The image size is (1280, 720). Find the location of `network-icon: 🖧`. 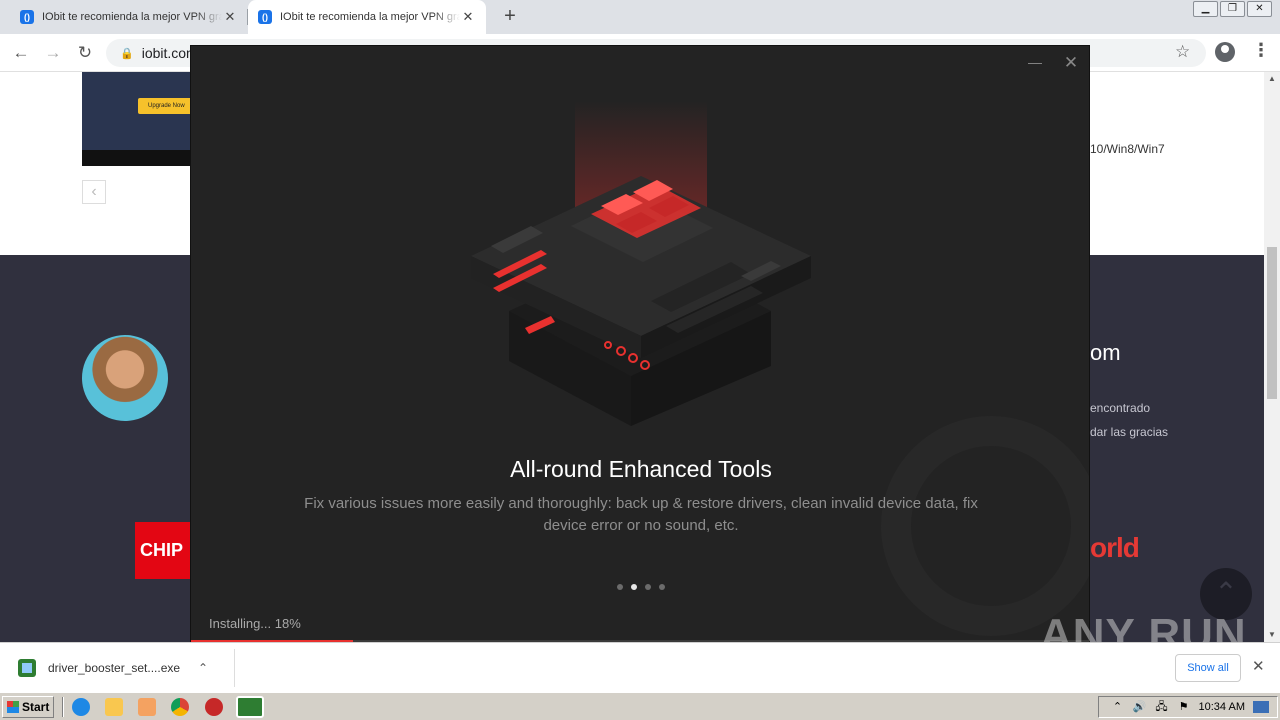

network-icon: 🖧 is located at coordinates (1162, 707).